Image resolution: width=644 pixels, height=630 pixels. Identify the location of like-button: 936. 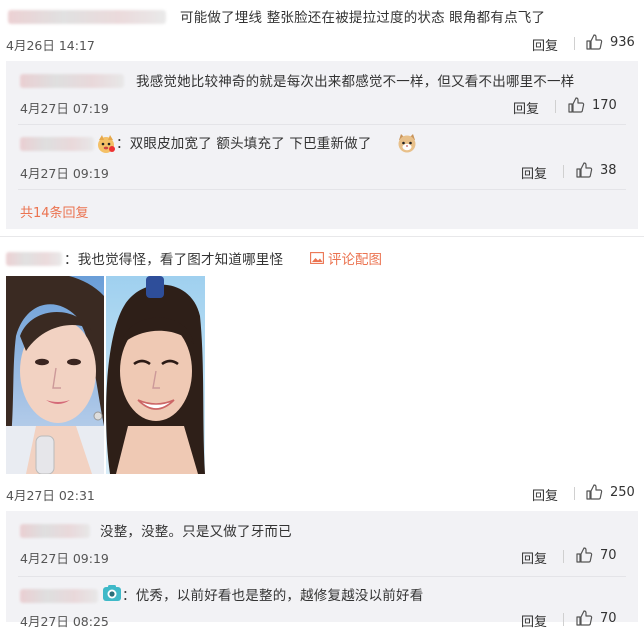
(610, 42).